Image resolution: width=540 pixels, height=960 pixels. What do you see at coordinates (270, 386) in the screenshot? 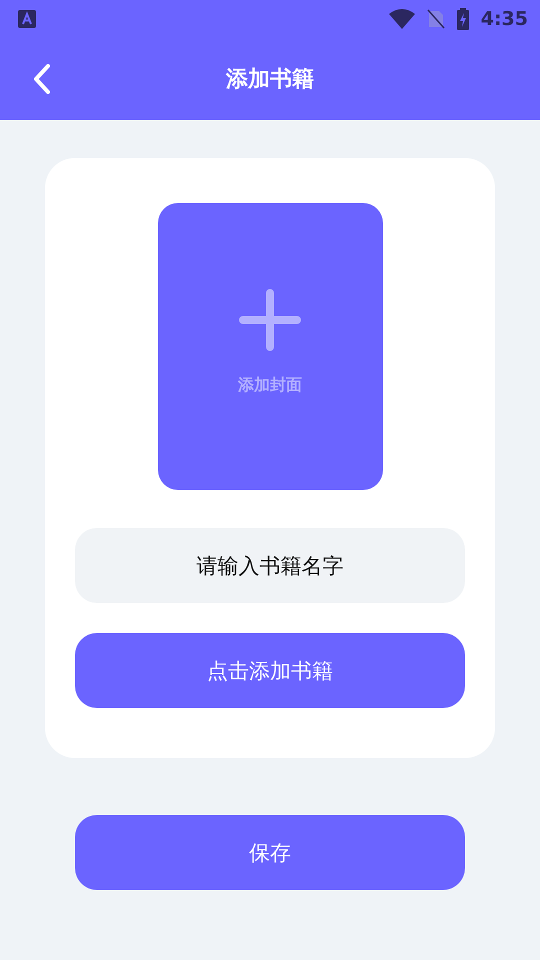
I see `add-cover-label: 添加封面` at bounding box center [270, 386].